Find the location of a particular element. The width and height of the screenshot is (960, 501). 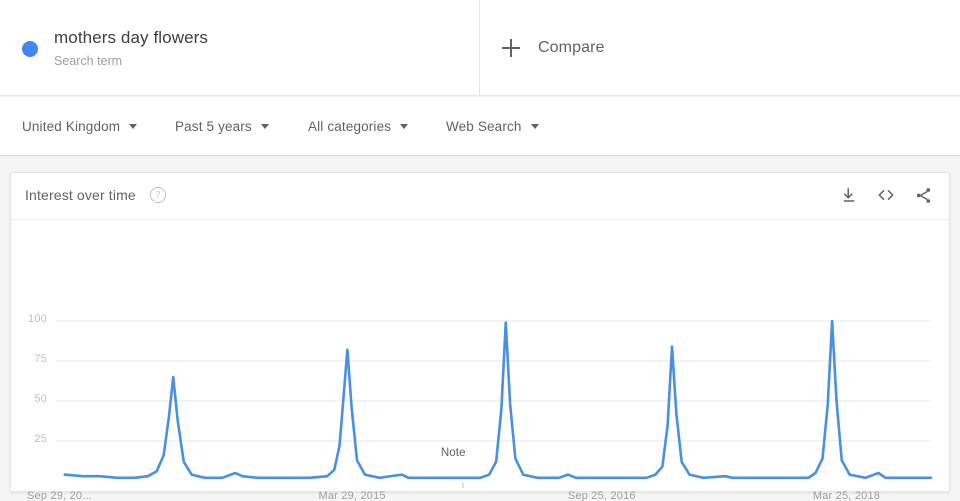

filter-location: United Kingdom is located at coordinates (80, 126).